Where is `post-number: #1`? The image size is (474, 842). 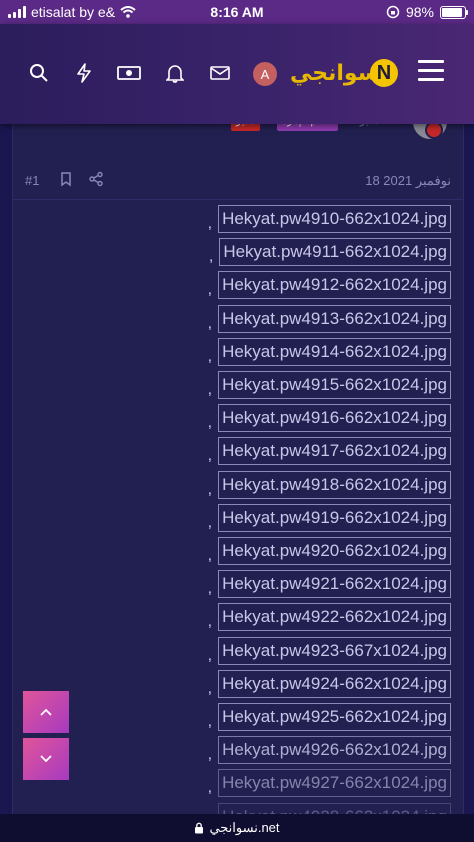 post-number: #1 is located at coordinates (32, 180).